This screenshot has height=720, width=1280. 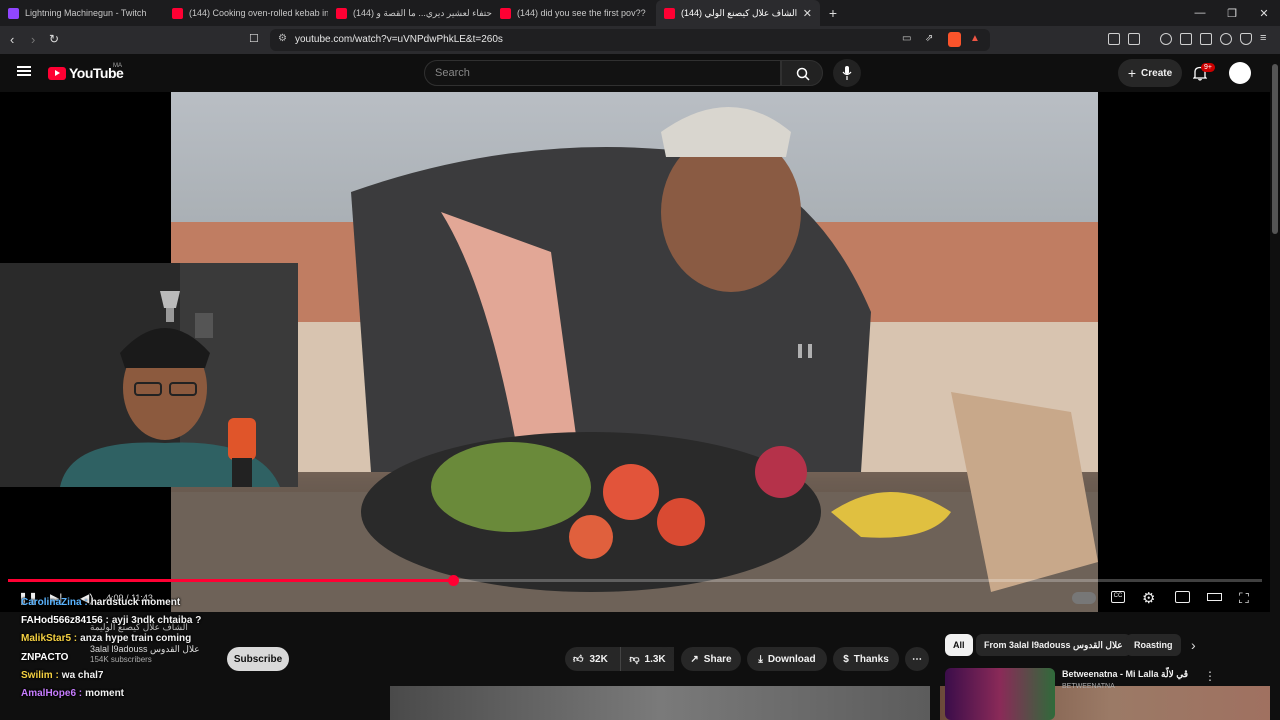 What do you see at coordinates (33, 39) in the screenshot?
I see `forward-icon: ›` at bounding box center [33, 39].